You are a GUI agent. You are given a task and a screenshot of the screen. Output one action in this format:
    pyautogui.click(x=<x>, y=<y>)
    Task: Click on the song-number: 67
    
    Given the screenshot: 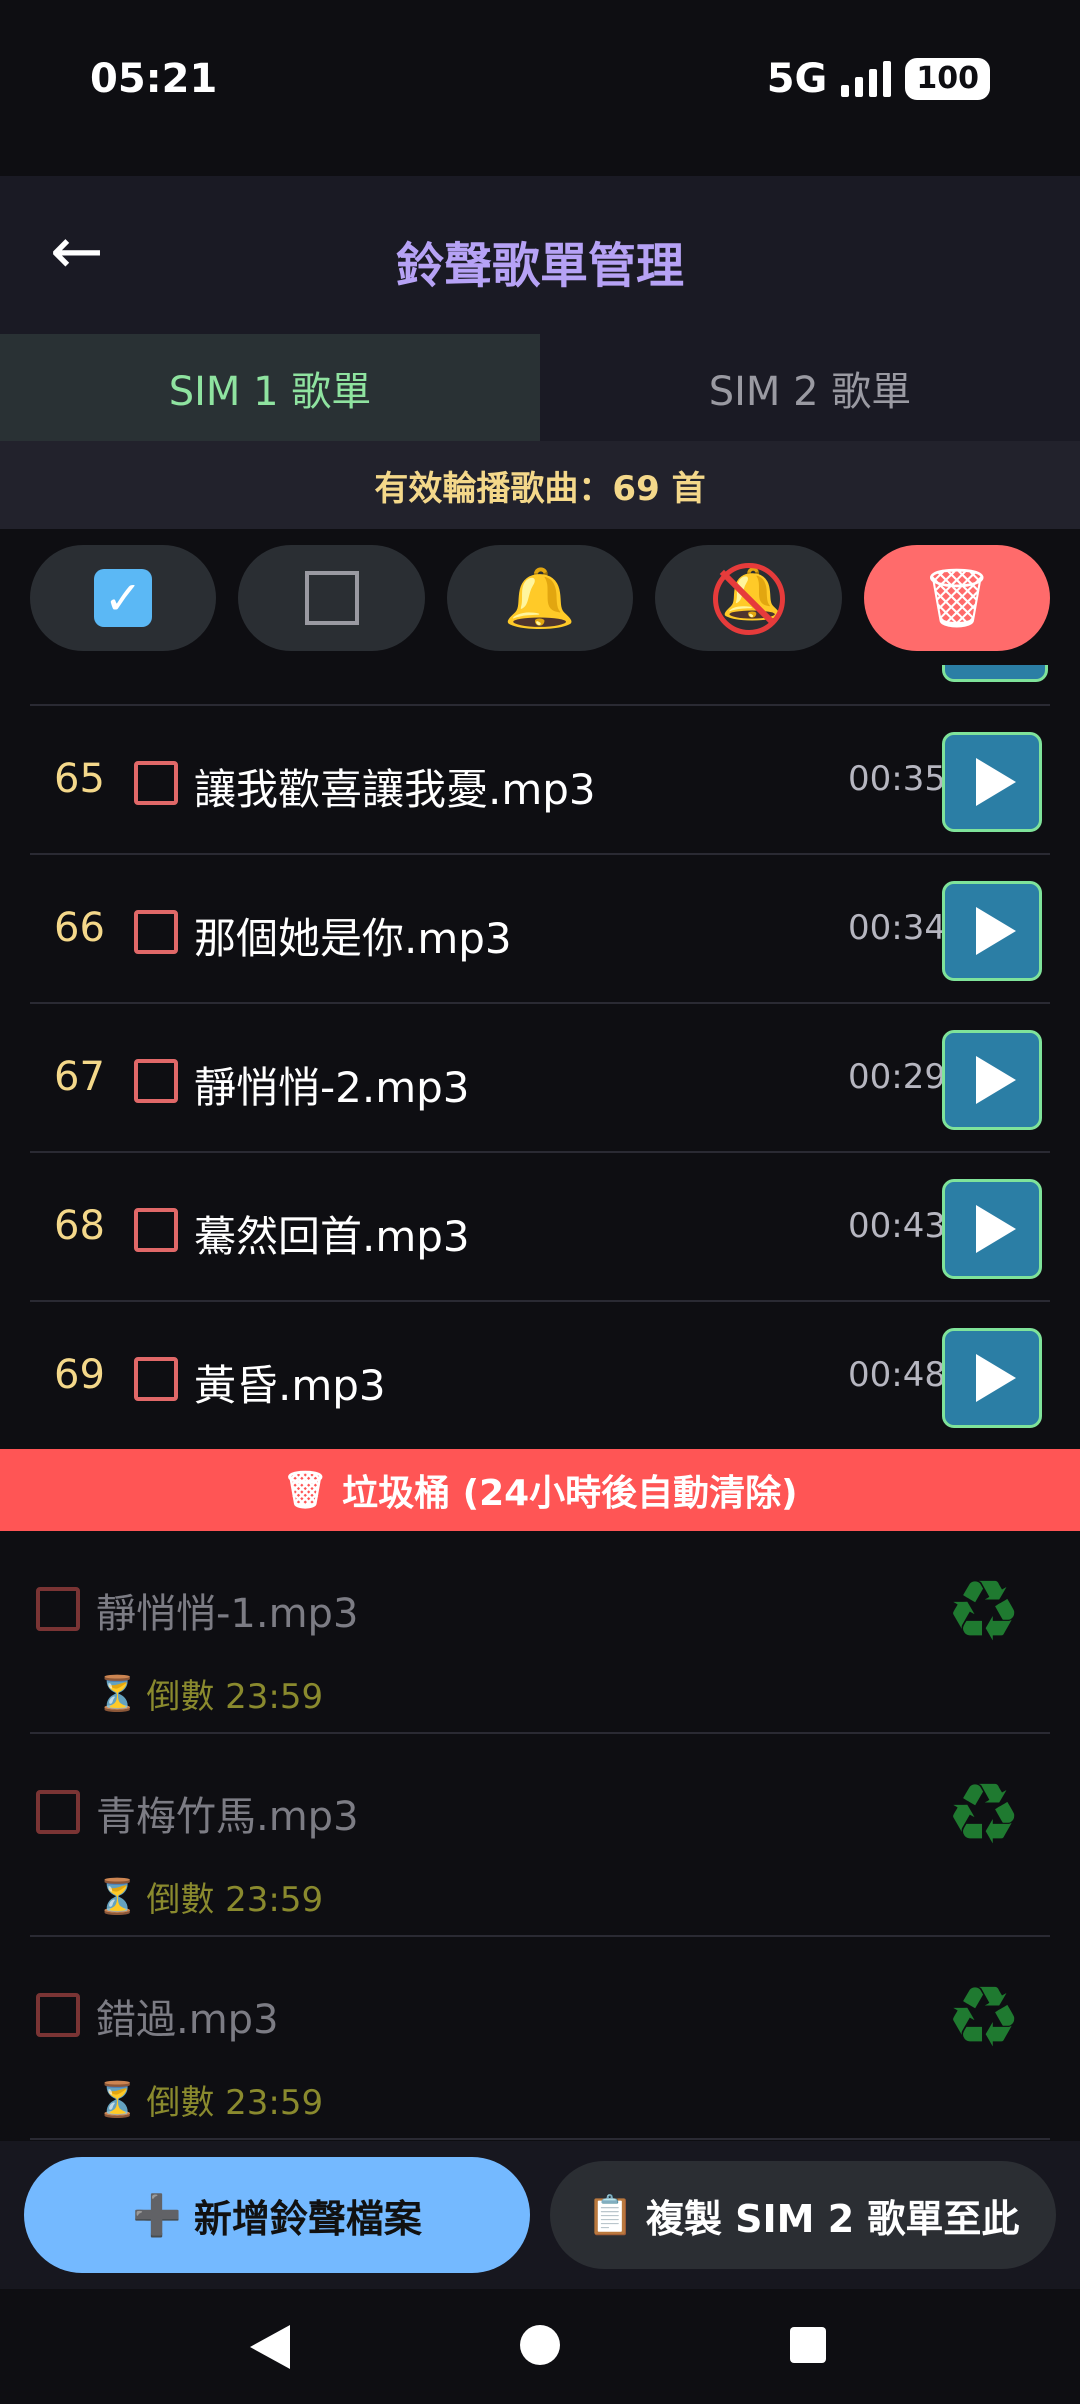 What is the action you would take?
    pyautogui.click(x=79, y=1077)
    